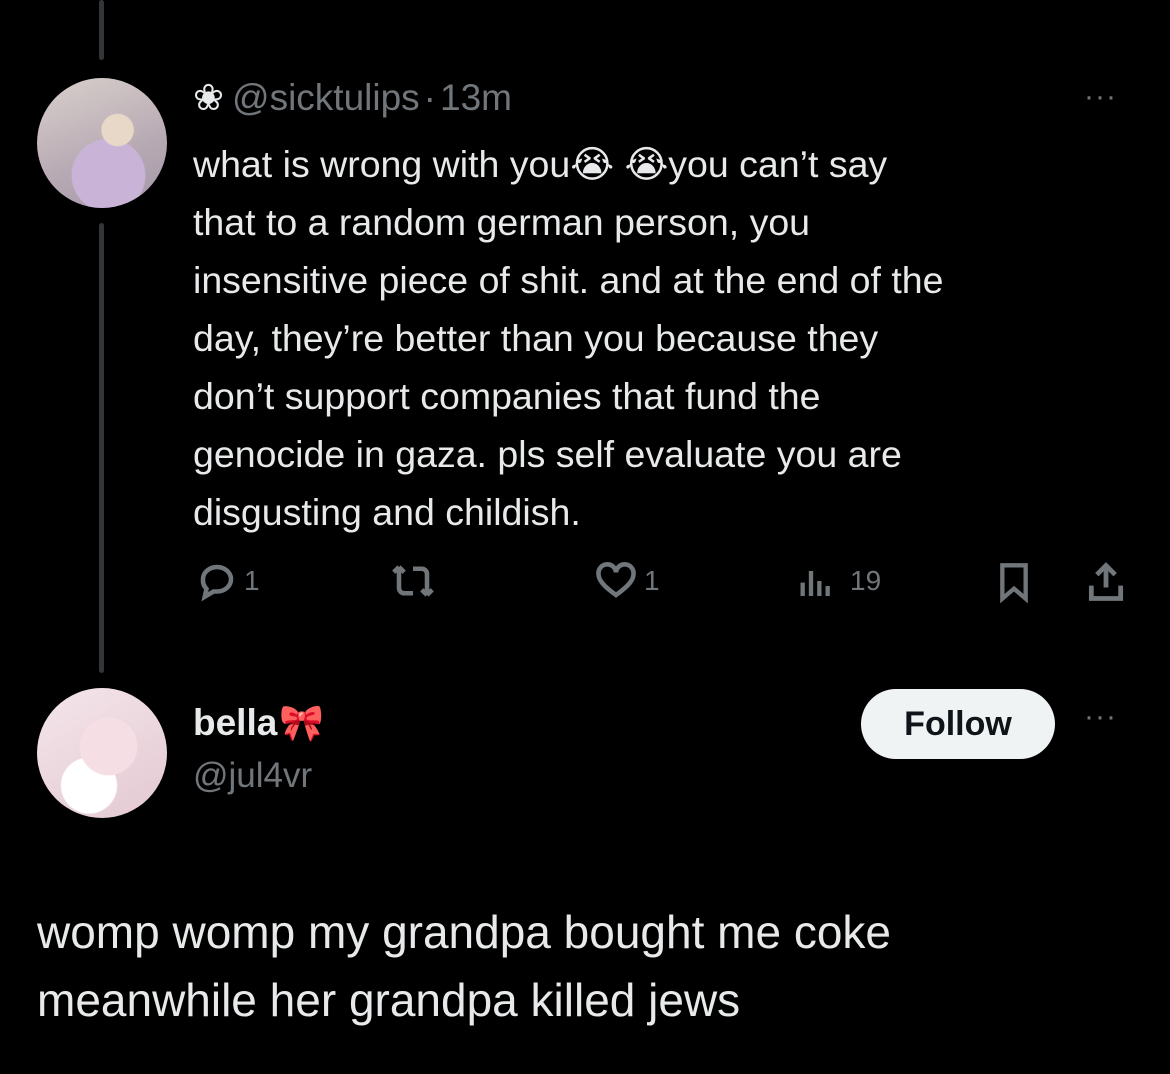  Describe the element at coordinates (302, 722) in the screenshot. I see `bow-emoji: 🎀` at that location.